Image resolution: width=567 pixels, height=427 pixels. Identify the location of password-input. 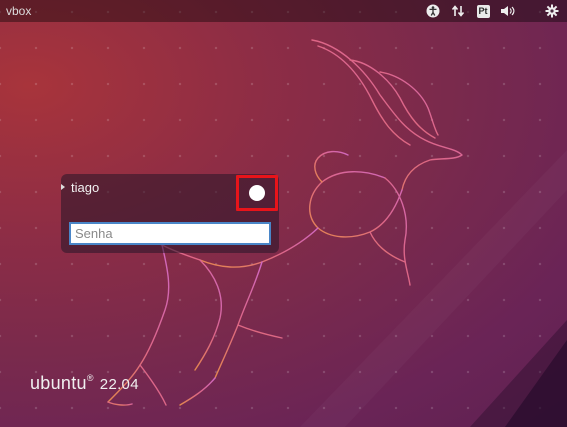
(170, 233).